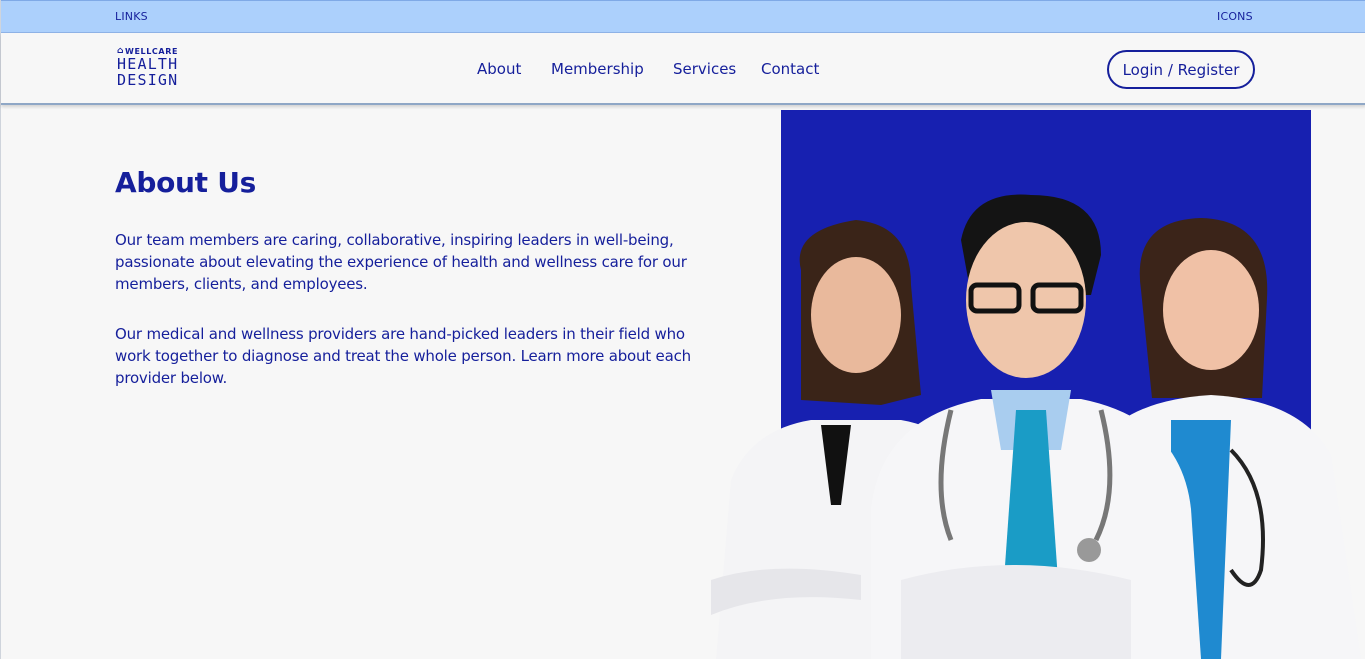 The height and width of the screenshot is (659, 1365). What do you see at coordinates (499, 69) in the screenshot?
I see `nav-link-about: About` at bounding box center [499, 69].